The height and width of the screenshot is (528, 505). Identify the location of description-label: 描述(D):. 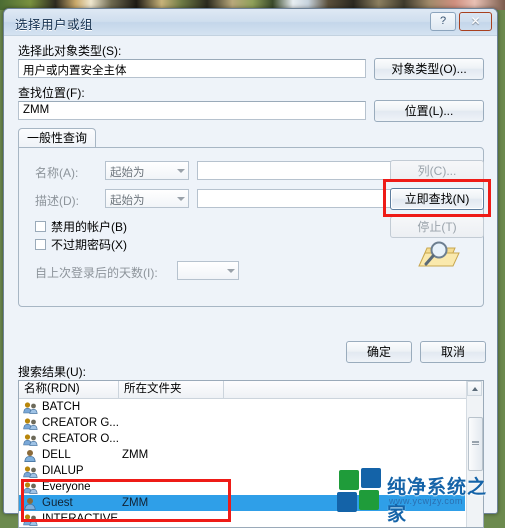
(57, 201).